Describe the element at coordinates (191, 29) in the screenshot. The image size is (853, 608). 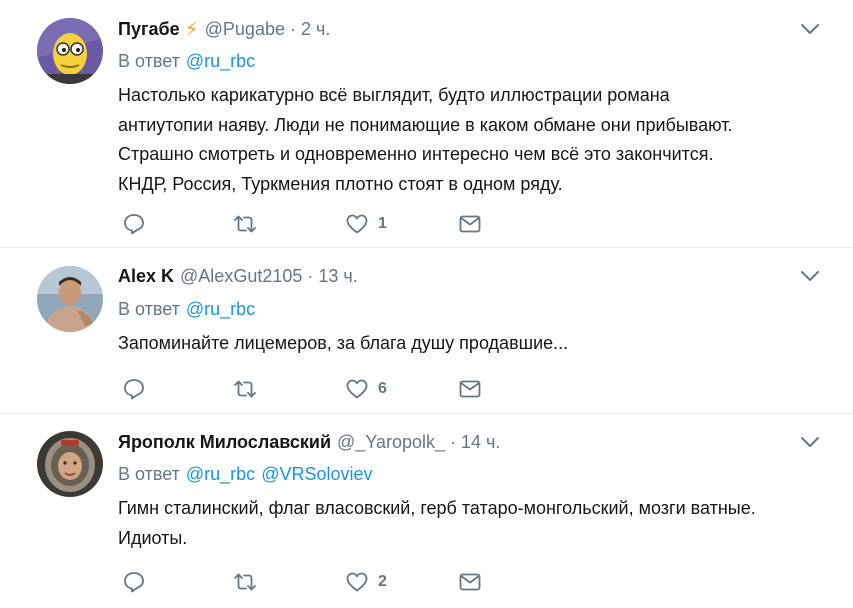
I see `lightning-badge: ⚡` at that location.